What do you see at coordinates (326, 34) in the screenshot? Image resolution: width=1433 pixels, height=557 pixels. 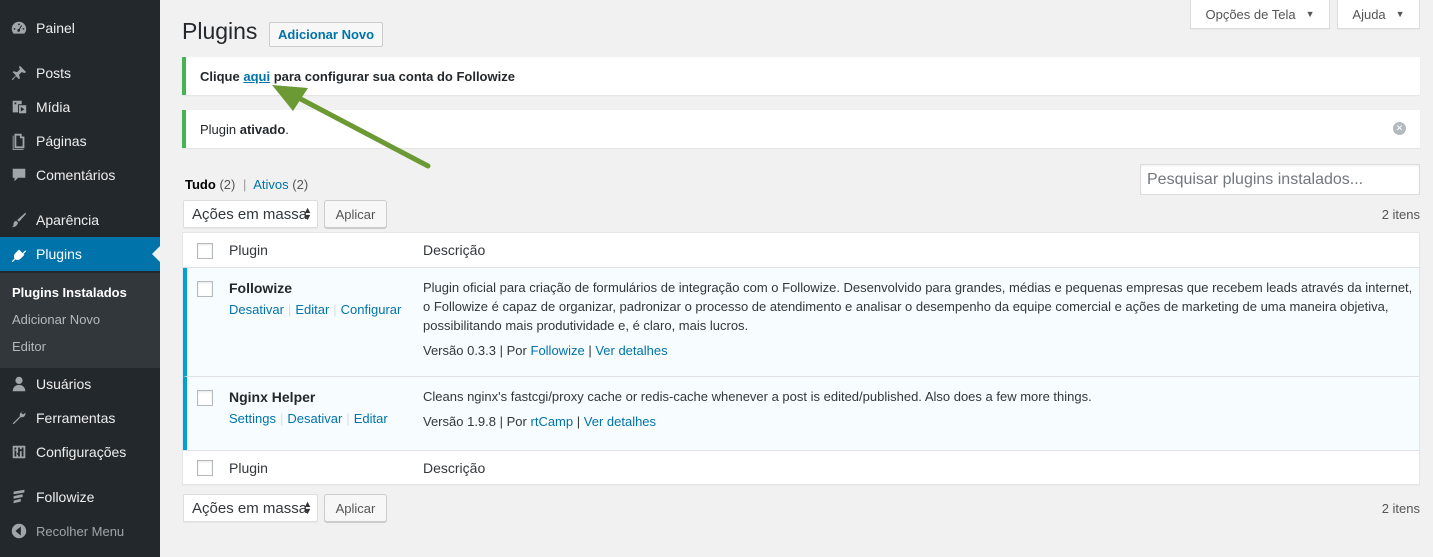 I see `add-new-button: Adicionar Novo` at bounding box center [326, 34].